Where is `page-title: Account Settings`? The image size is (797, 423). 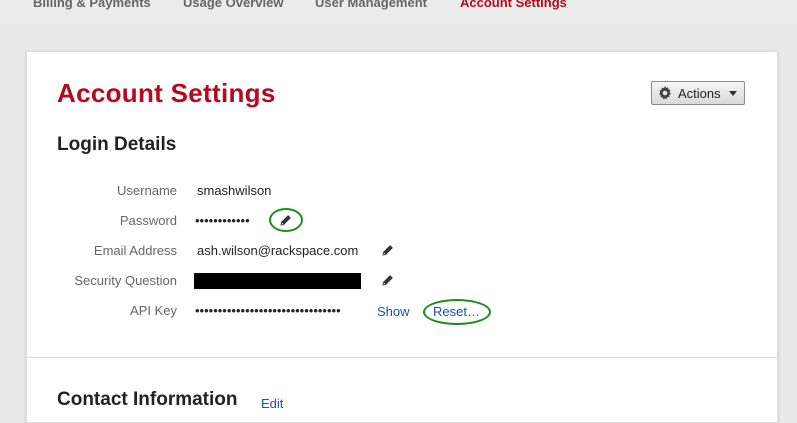 page-title: Account Settings is located at coordinates (166, 93).